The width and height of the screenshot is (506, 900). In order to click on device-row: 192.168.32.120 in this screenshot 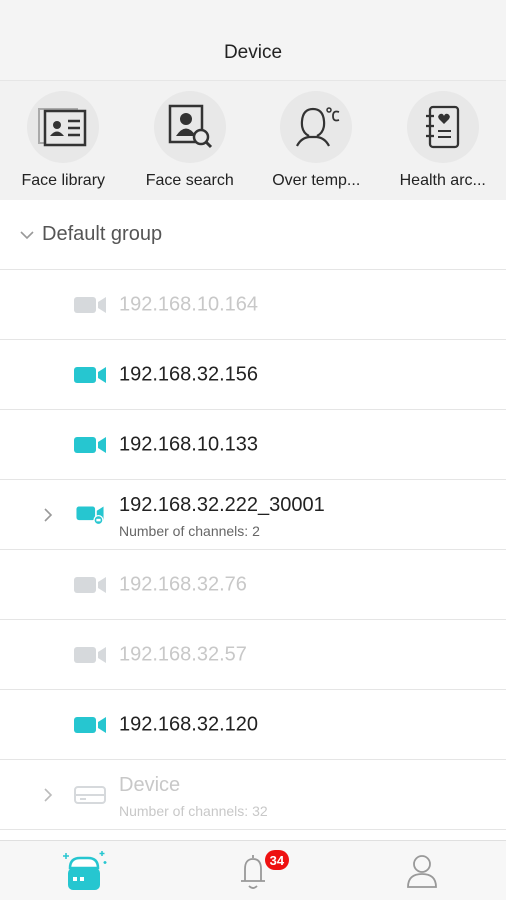, I will do `click(253, 725)`.